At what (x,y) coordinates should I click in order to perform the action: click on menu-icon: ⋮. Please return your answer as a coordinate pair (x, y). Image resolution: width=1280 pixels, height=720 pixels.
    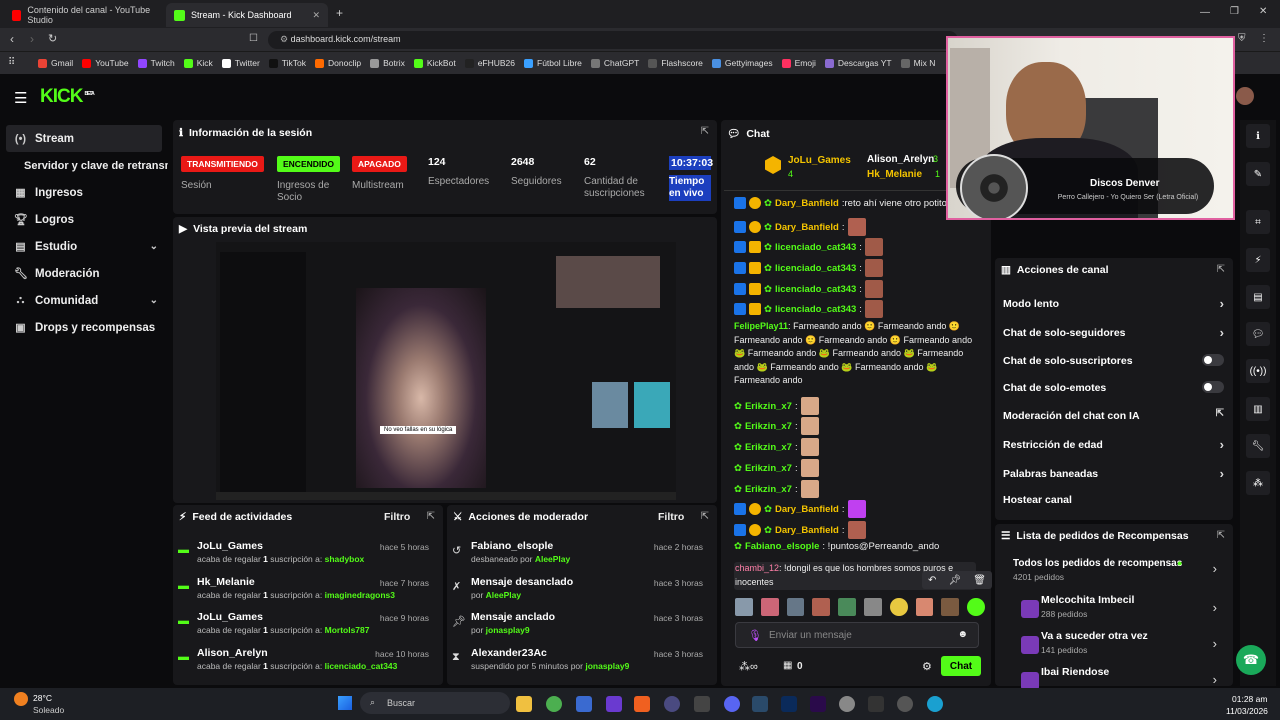
    Looking at the image, I should click on (1264, 38).